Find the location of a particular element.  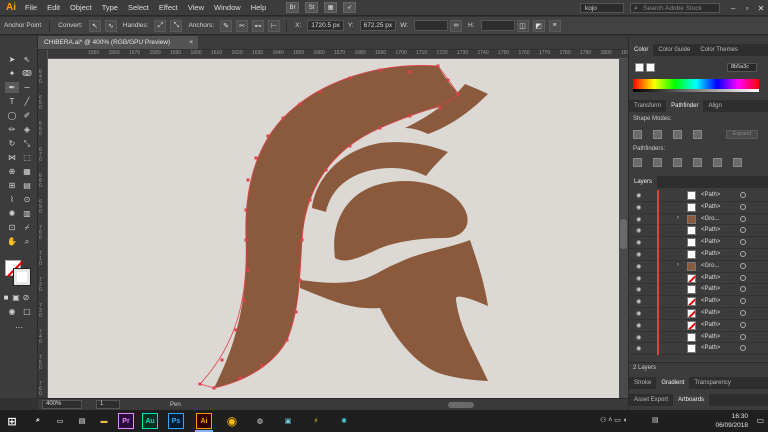

link-proportions-icon: ∞ is located at coordinates (456, 25).